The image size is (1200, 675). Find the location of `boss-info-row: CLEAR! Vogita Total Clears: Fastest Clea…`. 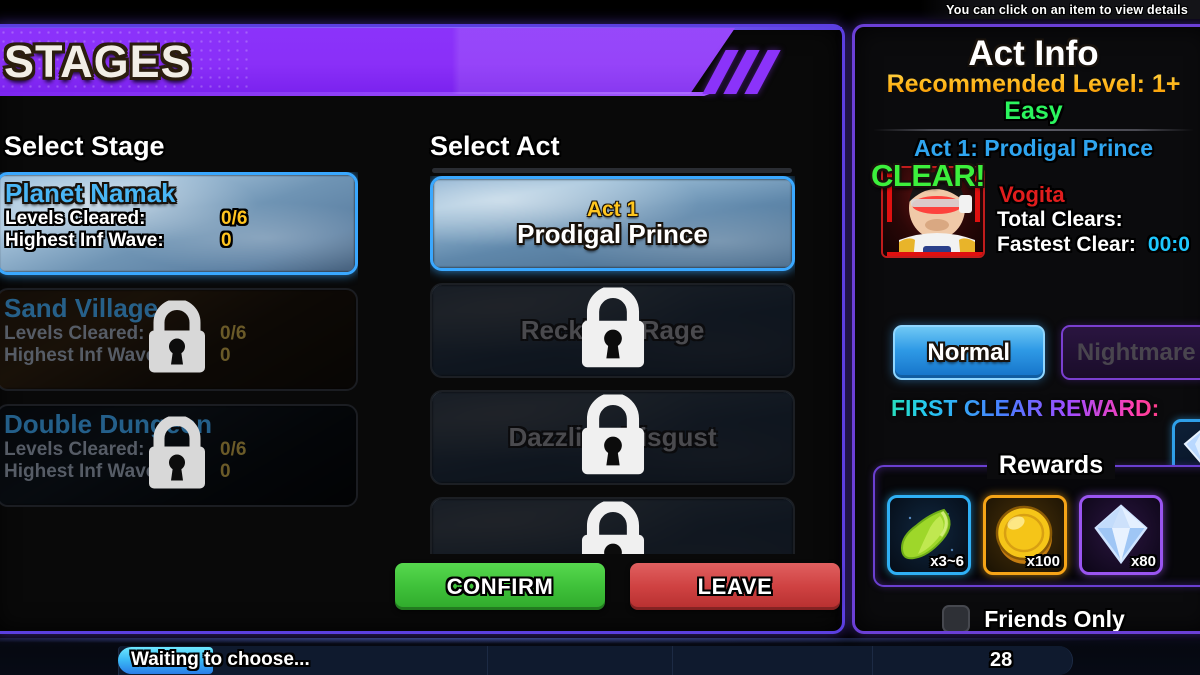

boss-info-row: CLEAR! Vogita Total Clears: Fastest Clea… is located at coordinates (1027, 209).